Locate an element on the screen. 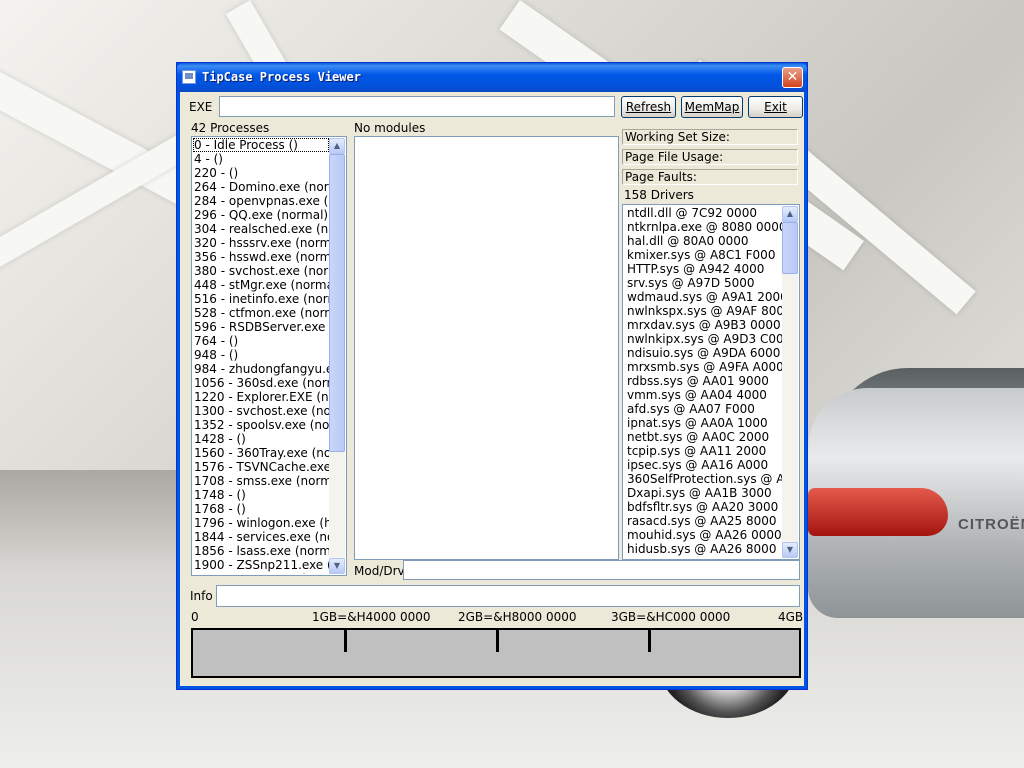 This screenshot has width=1024, height=768. driver-list-item: HTTP.sys @ A942 4000 is located at coordinates (704, 269).